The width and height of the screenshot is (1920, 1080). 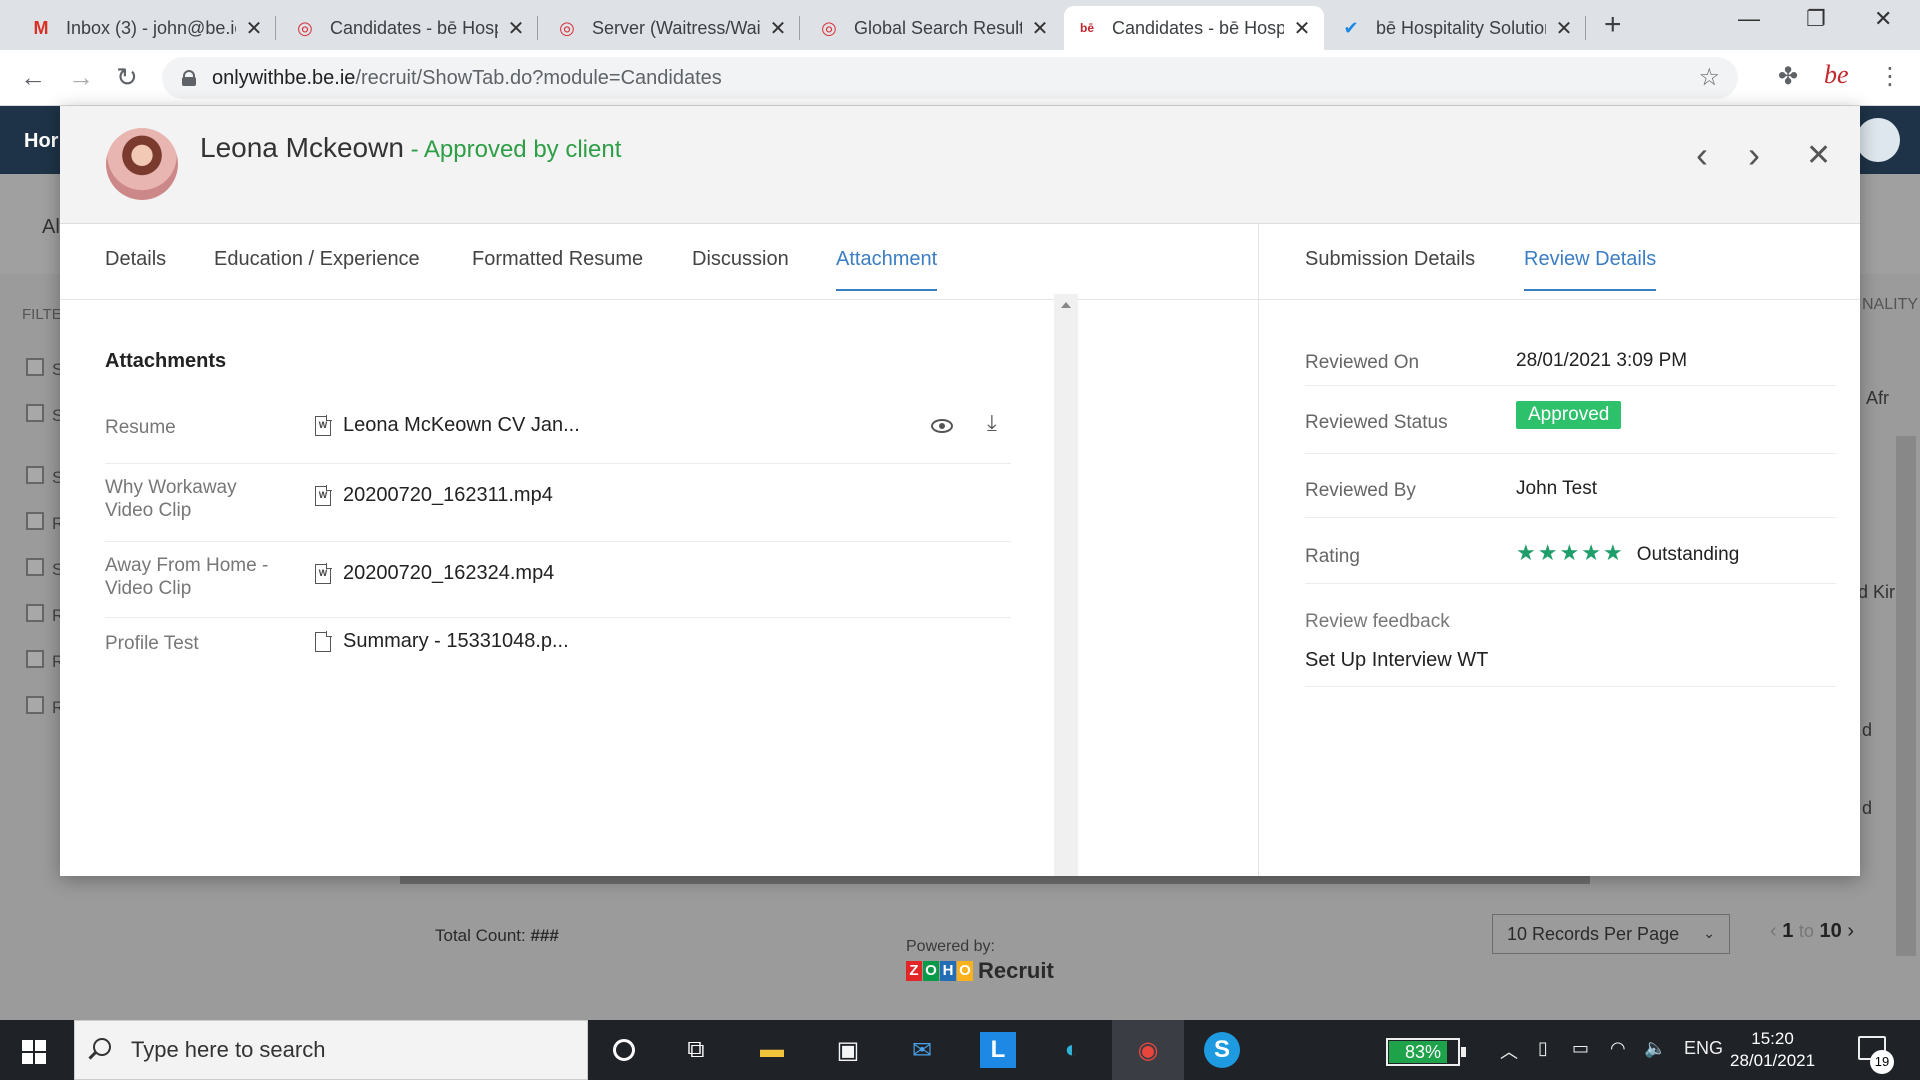 What do you see at coordinates (331, 1050) in the screenshot?
I see `taskbar-search-input: Type here to search` at bounding box center [331, 1050].